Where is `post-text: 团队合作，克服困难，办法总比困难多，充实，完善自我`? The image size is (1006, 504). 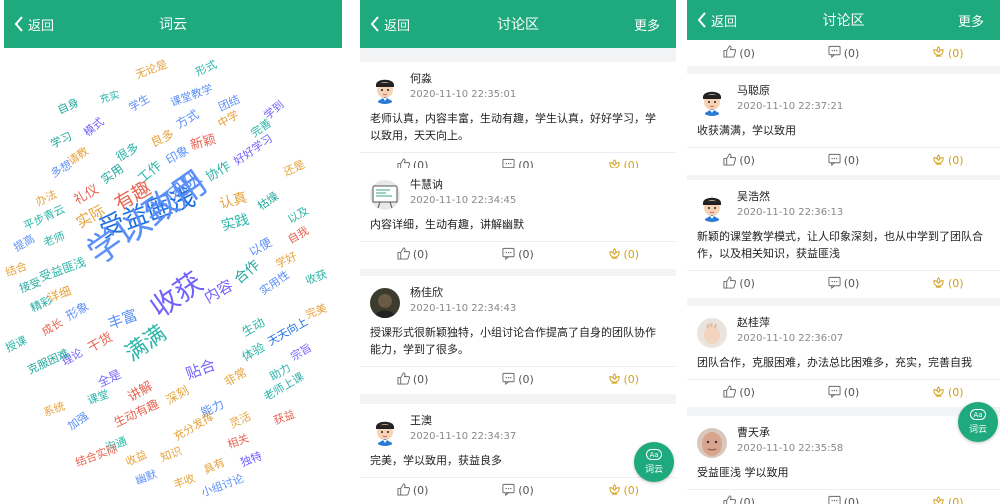 post-text: 团队合作，克服困难，办法总比困难多，充实，完善自我 is located at coordinates (834, 362).